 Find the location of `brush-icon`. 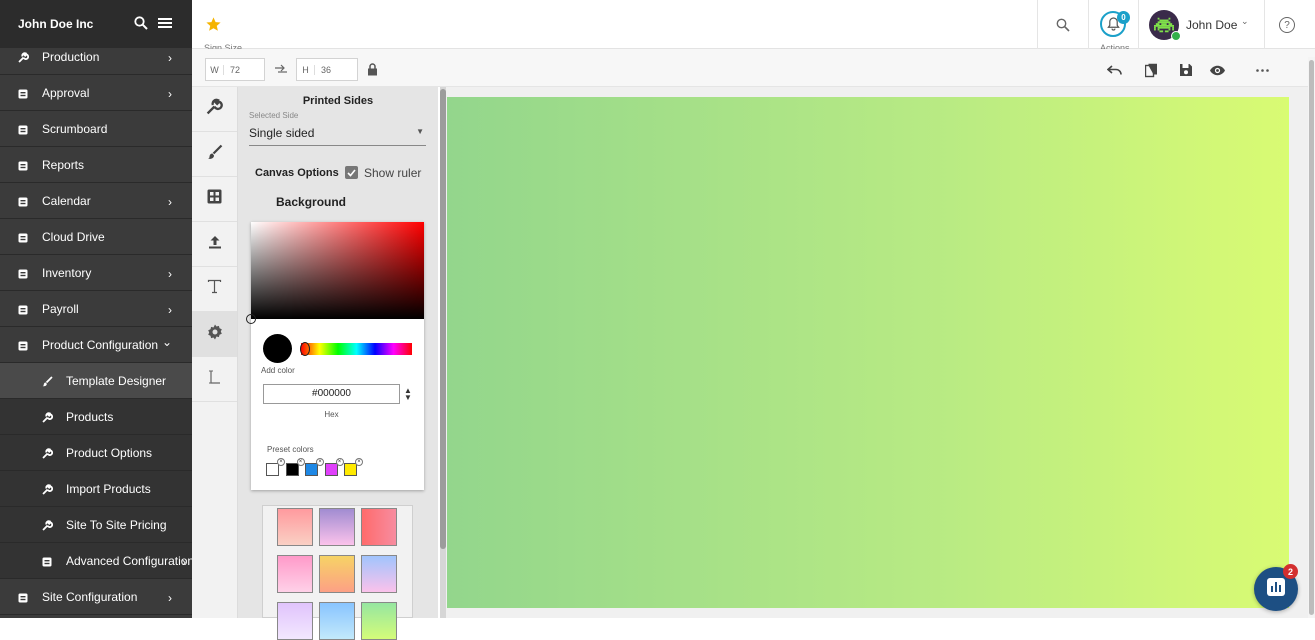

brush-icon is located at coordinates (215, 154).